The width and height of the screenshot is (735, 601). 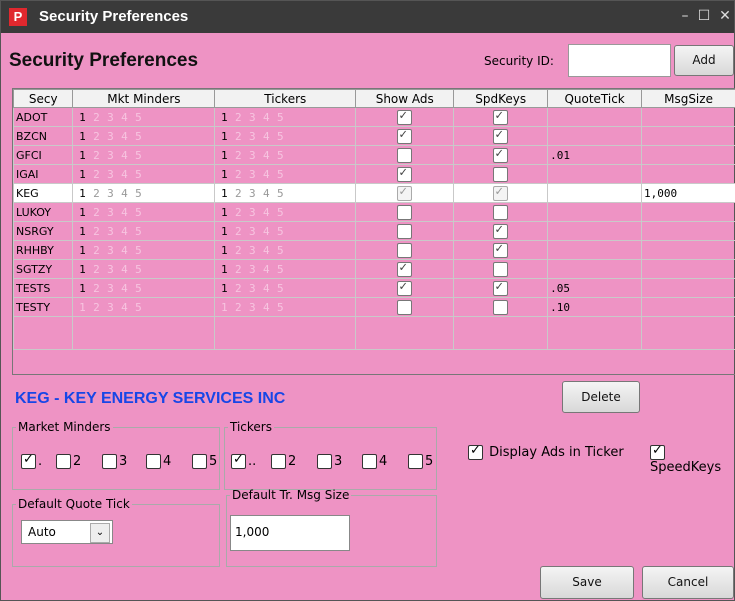 I want to click on quotetick-cell: .01, so click(x=595, y=155).